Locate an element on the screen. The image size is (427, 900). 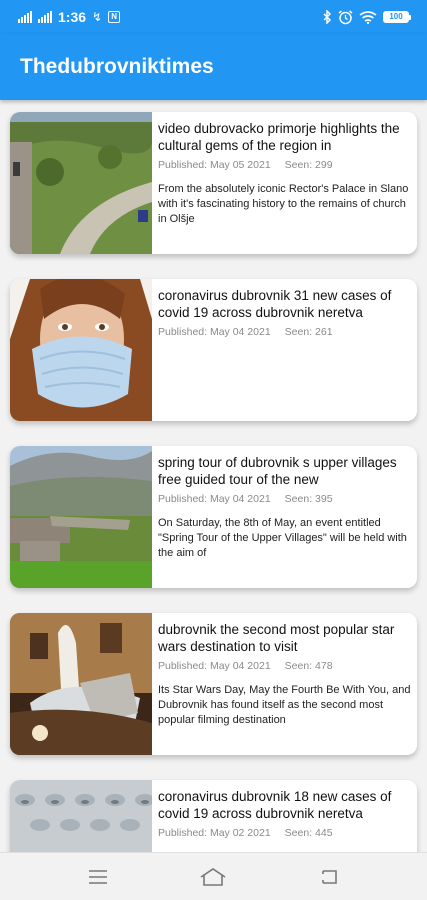
nfc-icon: N is located at coordinates (114, 17).